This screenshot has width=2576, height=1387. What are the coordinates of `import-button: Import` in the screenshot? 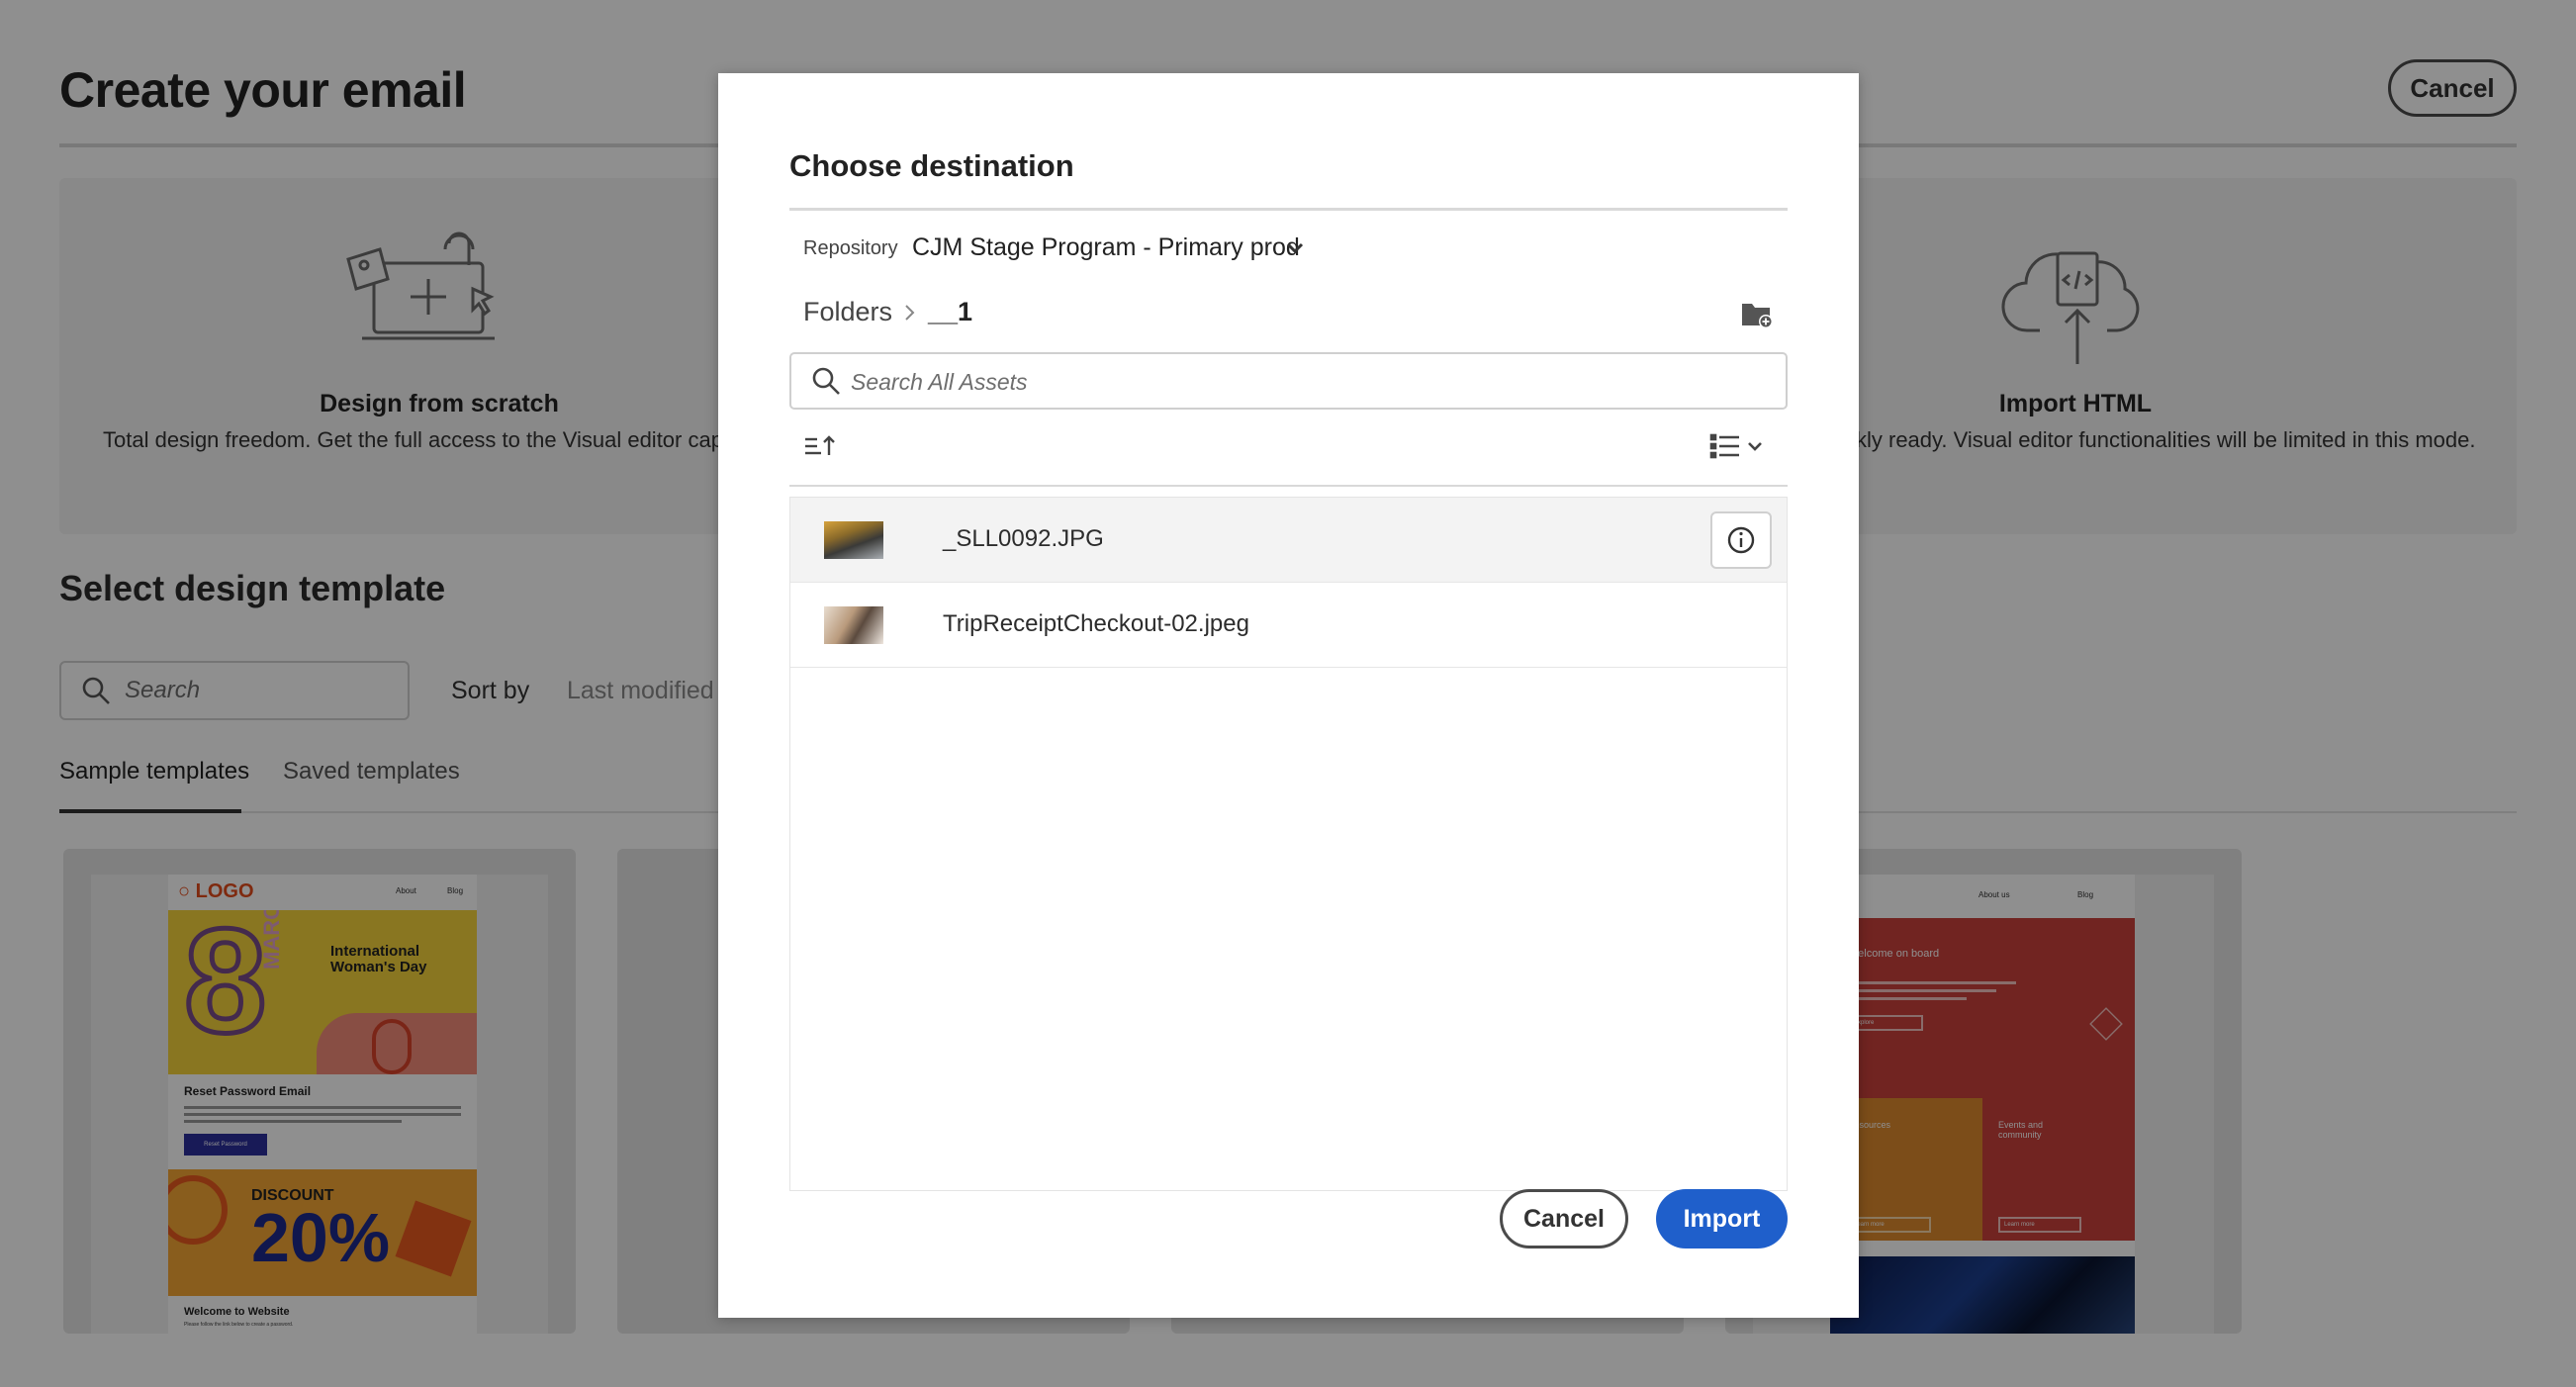 It's located at (1722, 1218).